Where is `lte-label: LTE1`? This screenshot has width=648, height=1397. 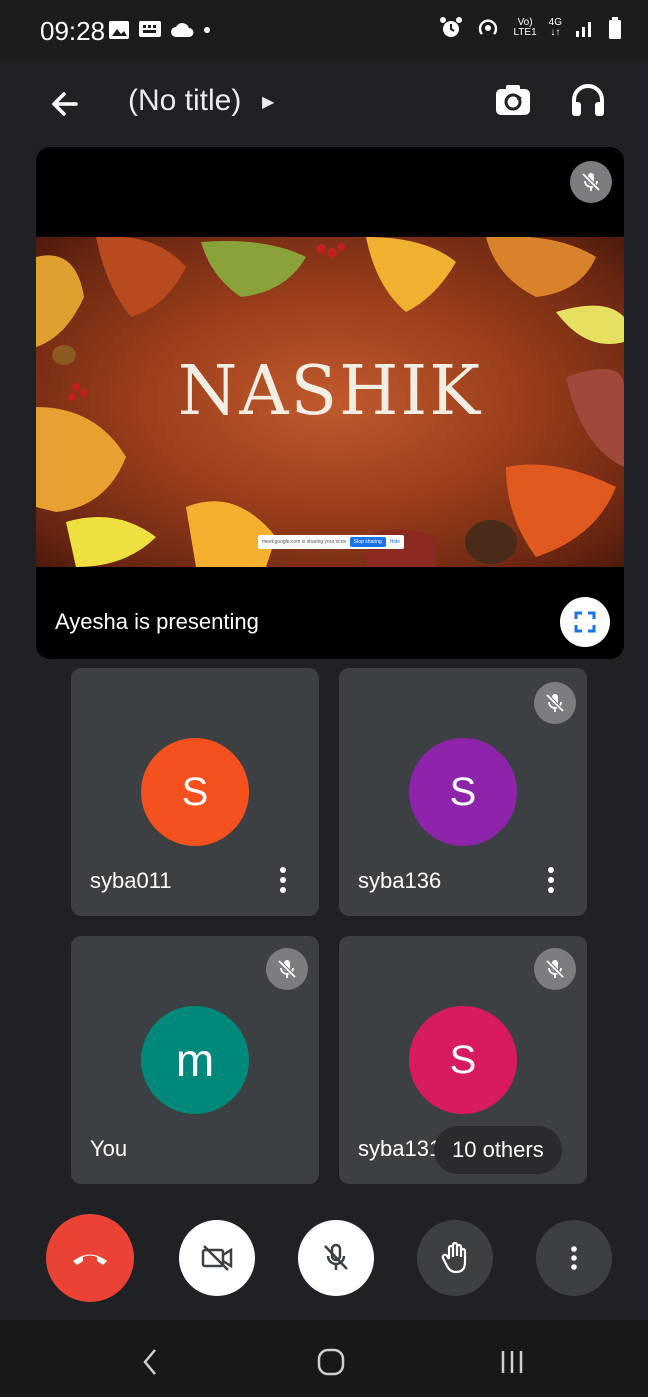 lte-label: LTE1 is located at coordinates (525, 32).